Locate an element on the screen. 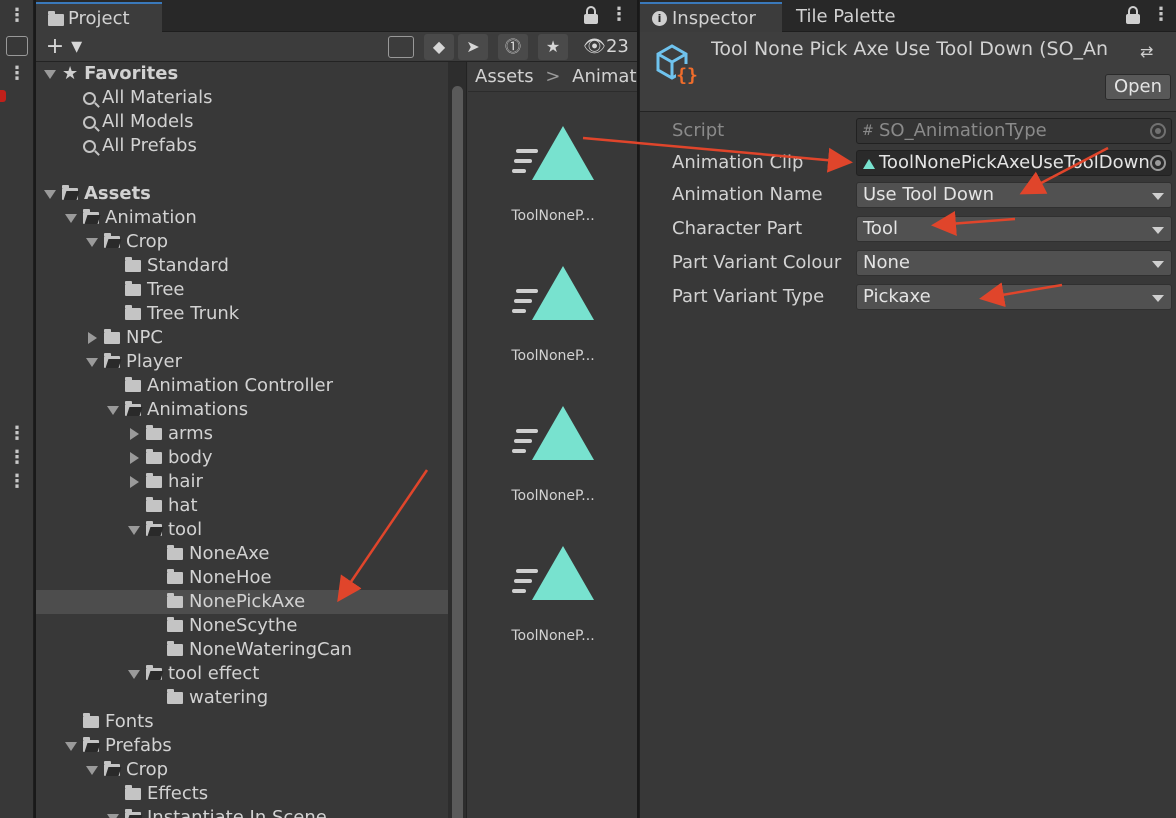 The width and height of the screenshot is (1176, 818). tree-row: All Materials is located at coordinates (242, 98).